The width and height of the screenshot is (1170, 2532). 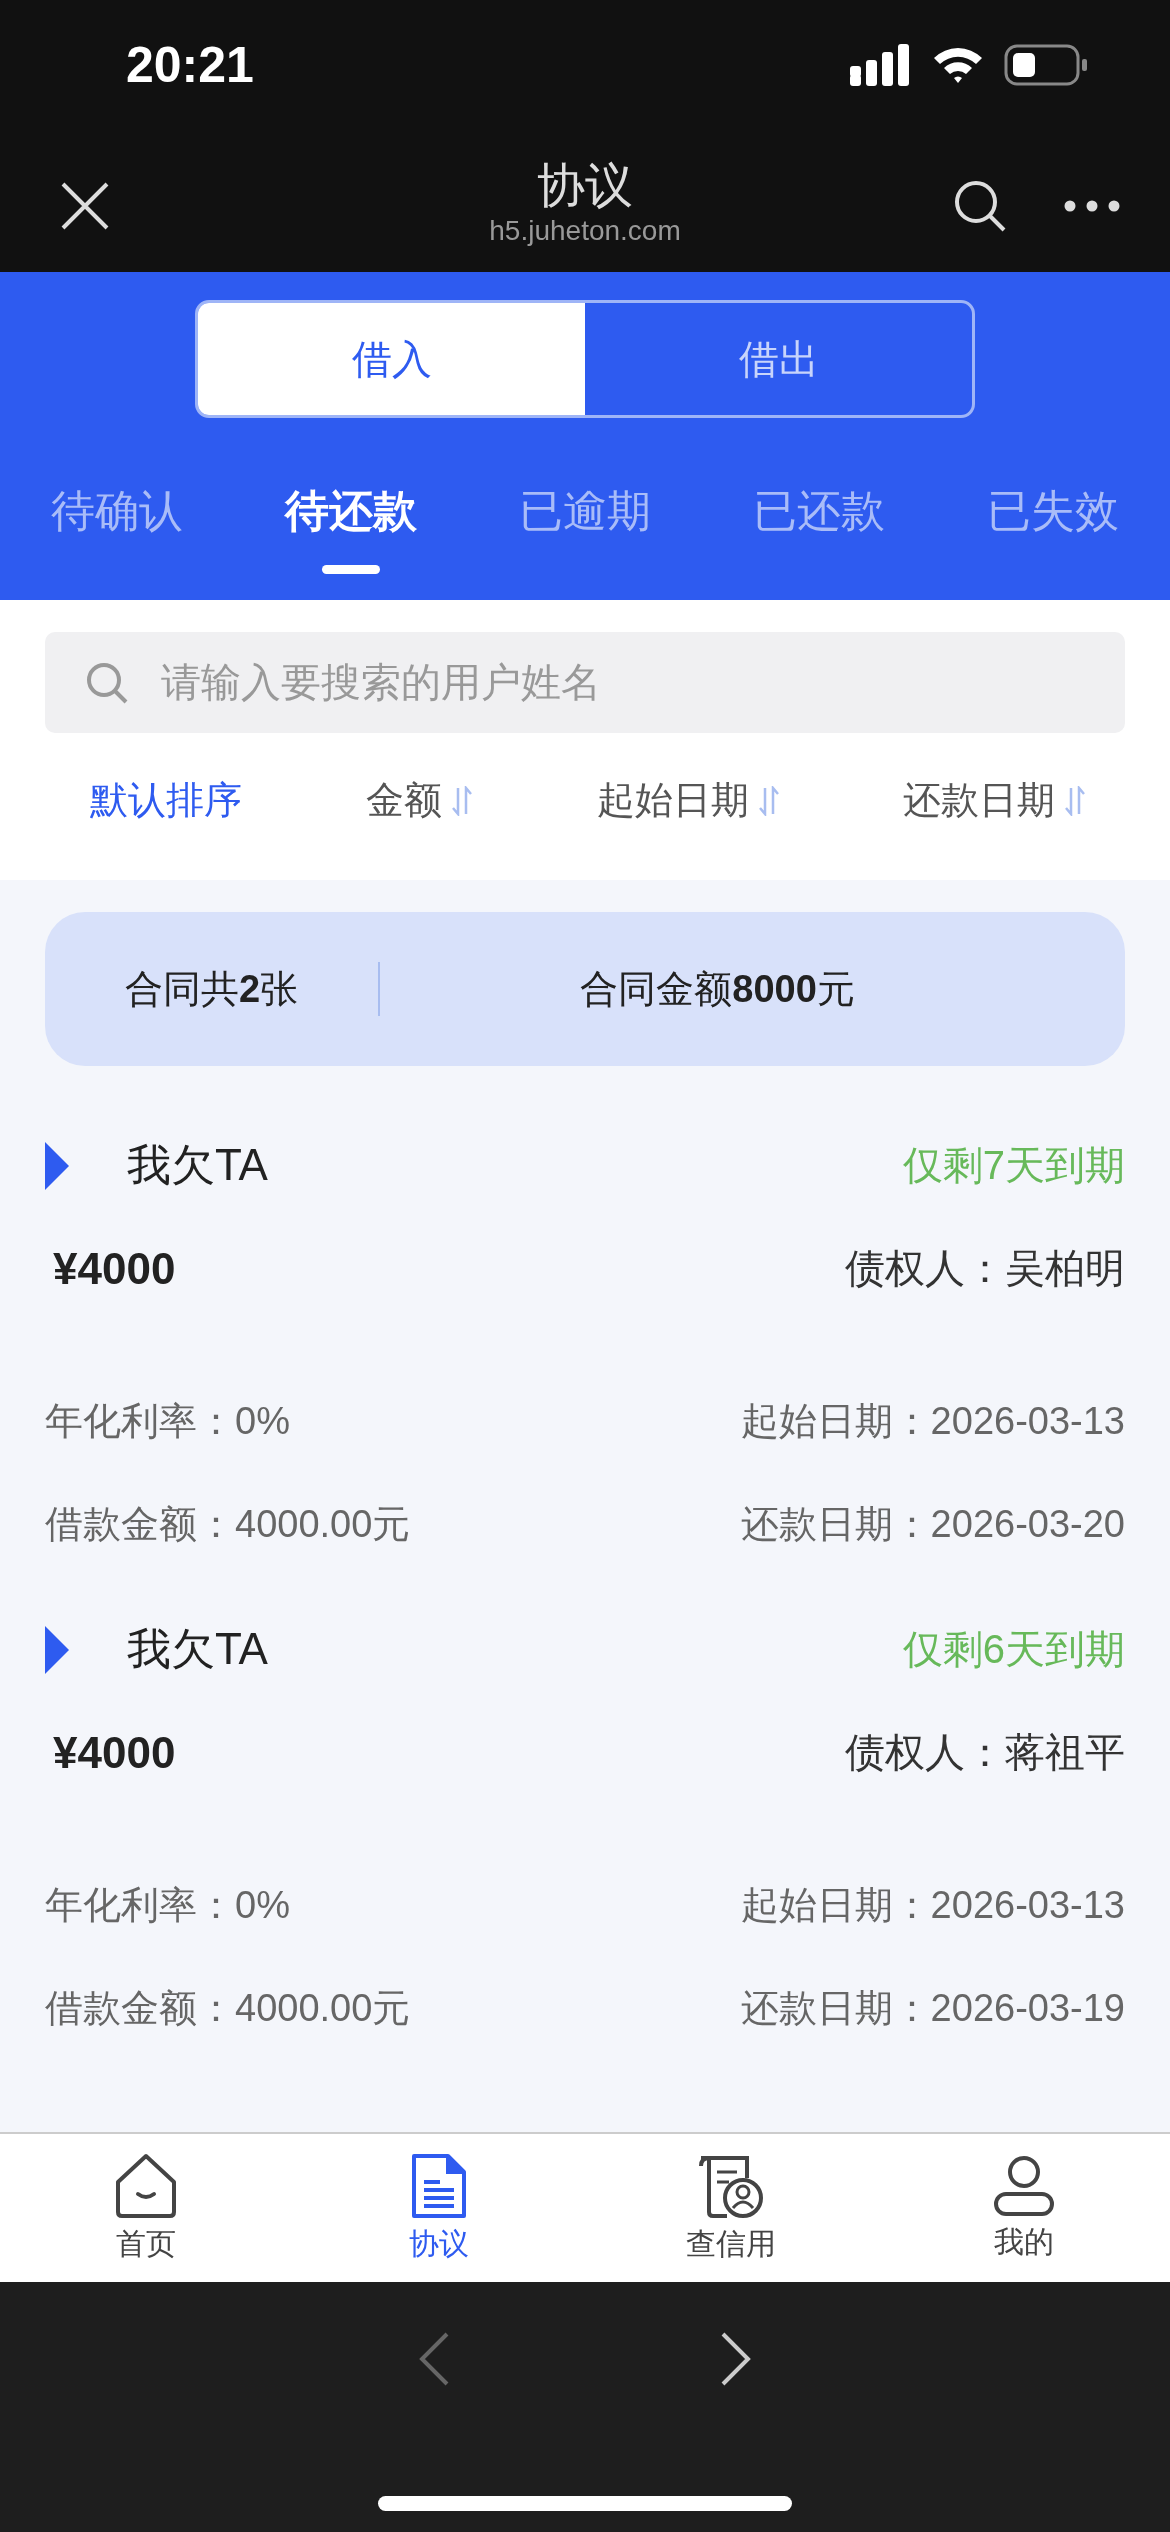 I want to click on segment-tab: 借入, so click(x=391, y=359).